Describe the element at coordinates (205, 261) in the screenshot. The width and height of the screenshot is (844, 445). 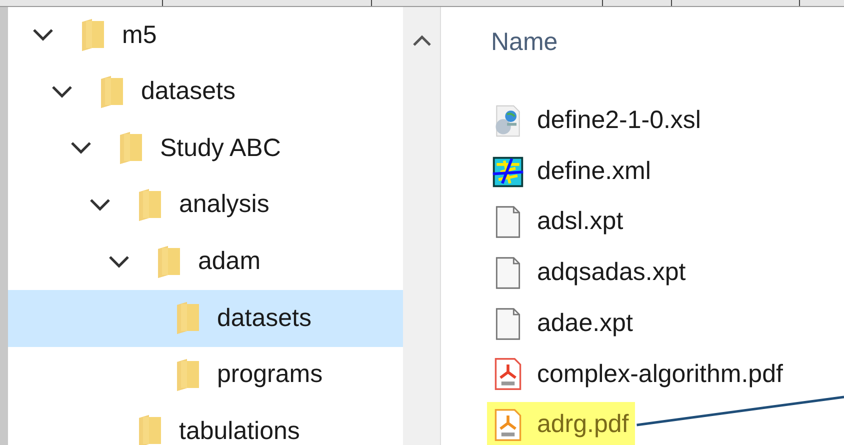
I see `tree-item: adam` at that location.